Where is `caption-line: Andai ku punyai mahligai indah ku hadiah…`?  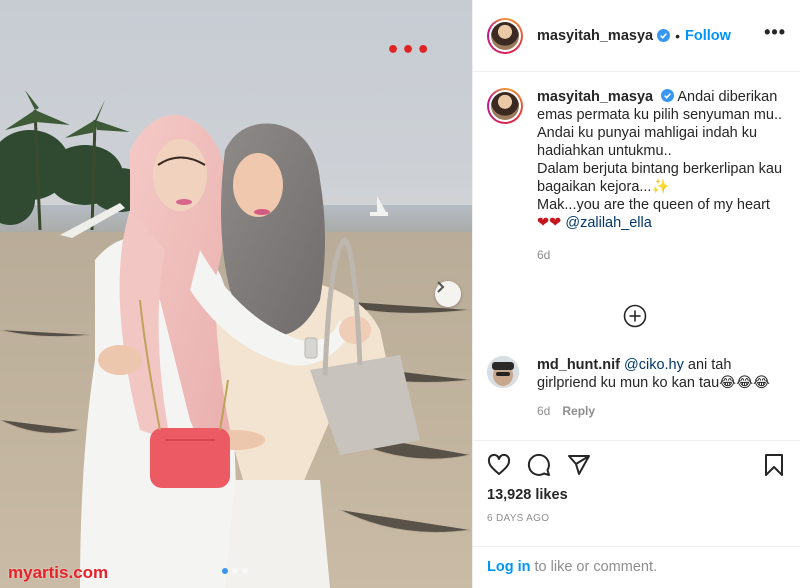
caption-line: Andai ku punyai mahligai indah ku hadiah… is located at coordinates (647, 142).